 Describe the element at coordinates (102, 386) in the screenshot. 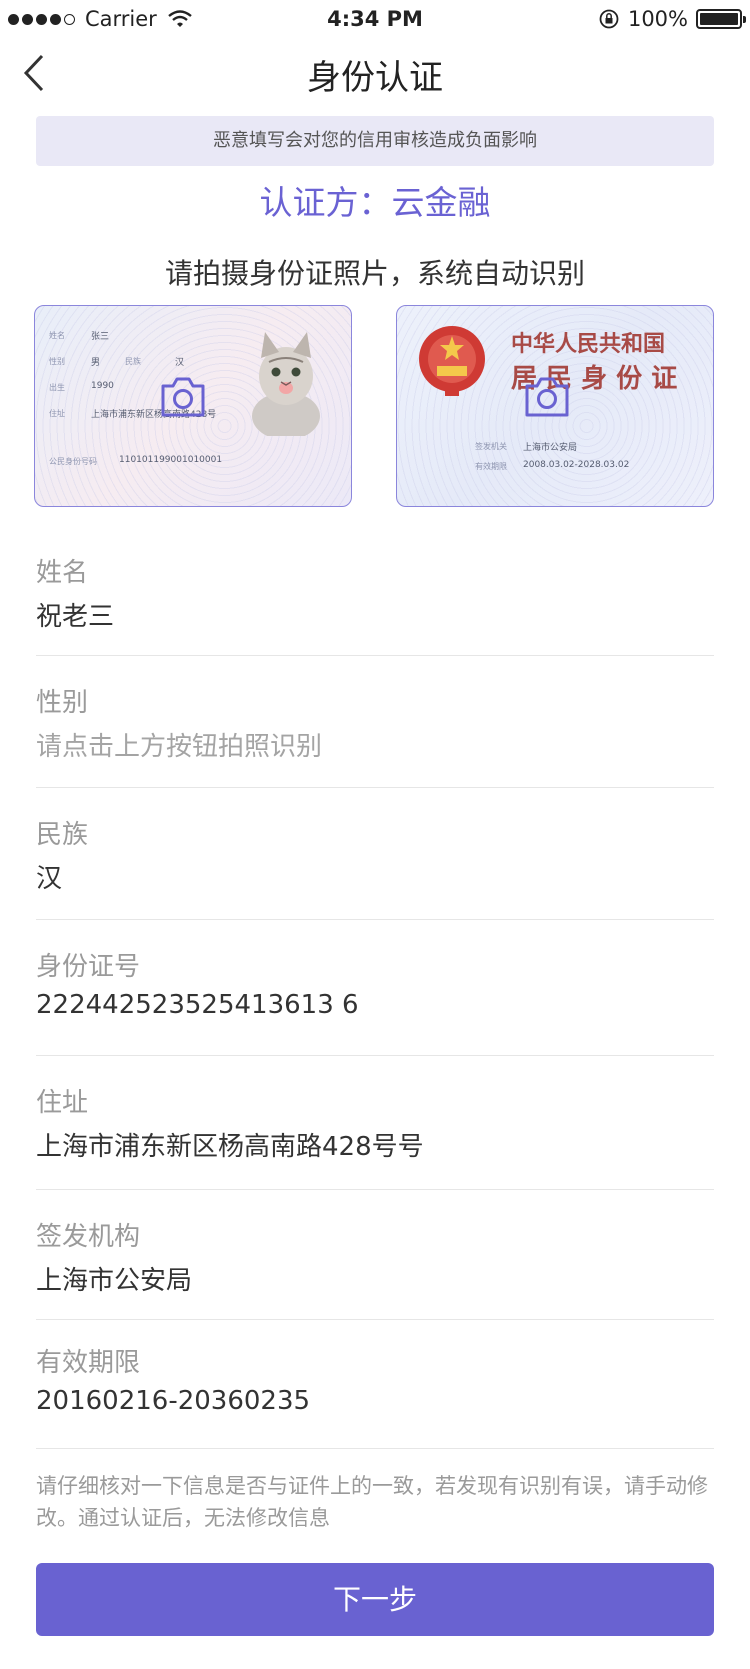

I see `card-birth: 1990` at that location.